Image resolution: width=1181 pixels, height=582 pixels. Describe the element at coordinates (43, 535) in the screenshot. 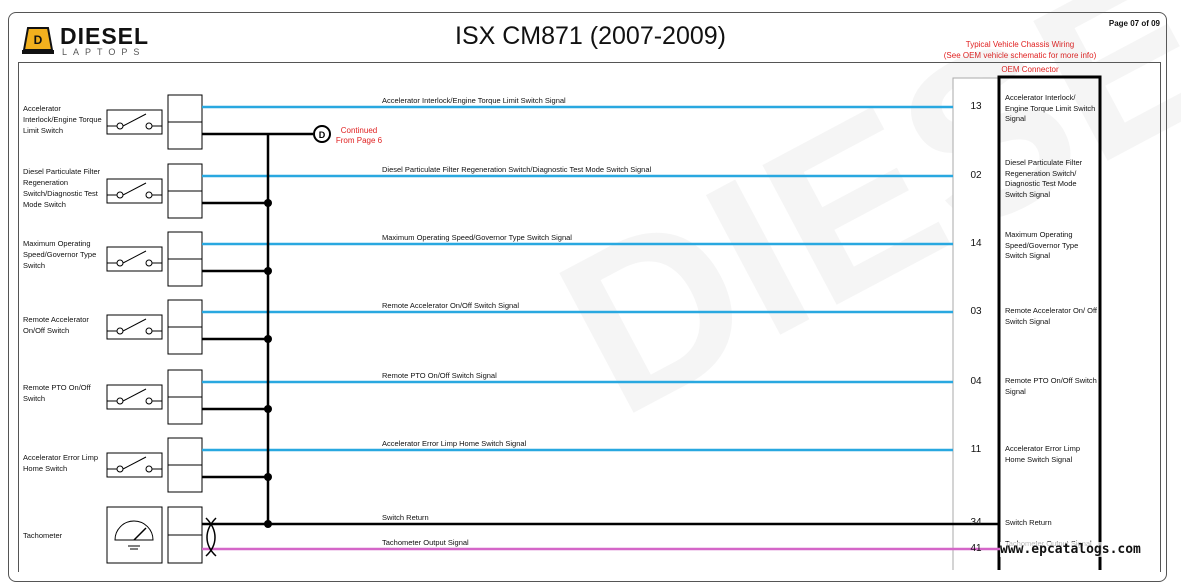

I see `tachometer-label: Tachometer` at that location.